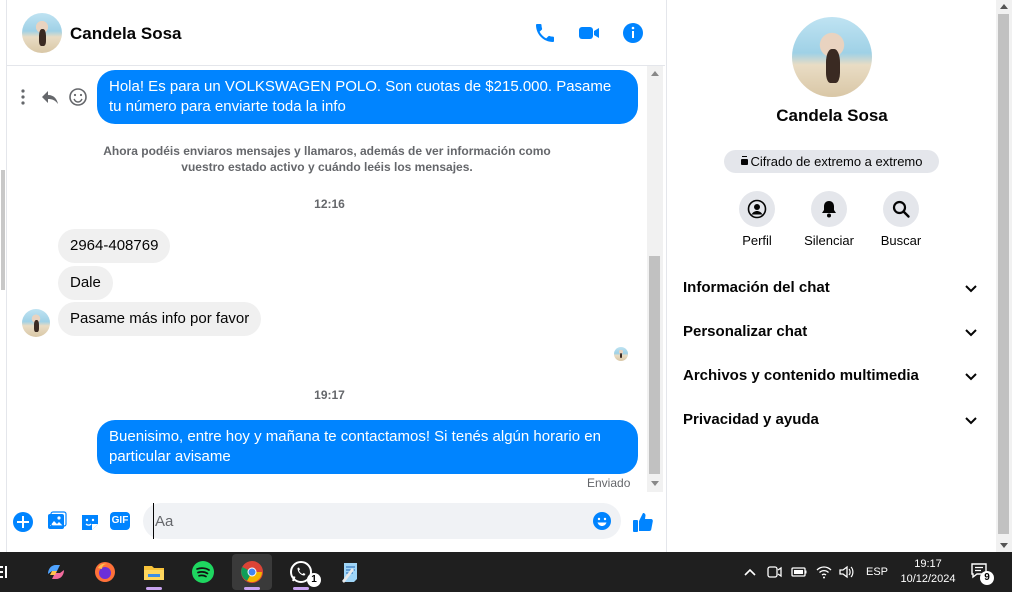  Describe the element at coordinates (7, 572) in the screenshot. I see `widgets-icon` at that location.